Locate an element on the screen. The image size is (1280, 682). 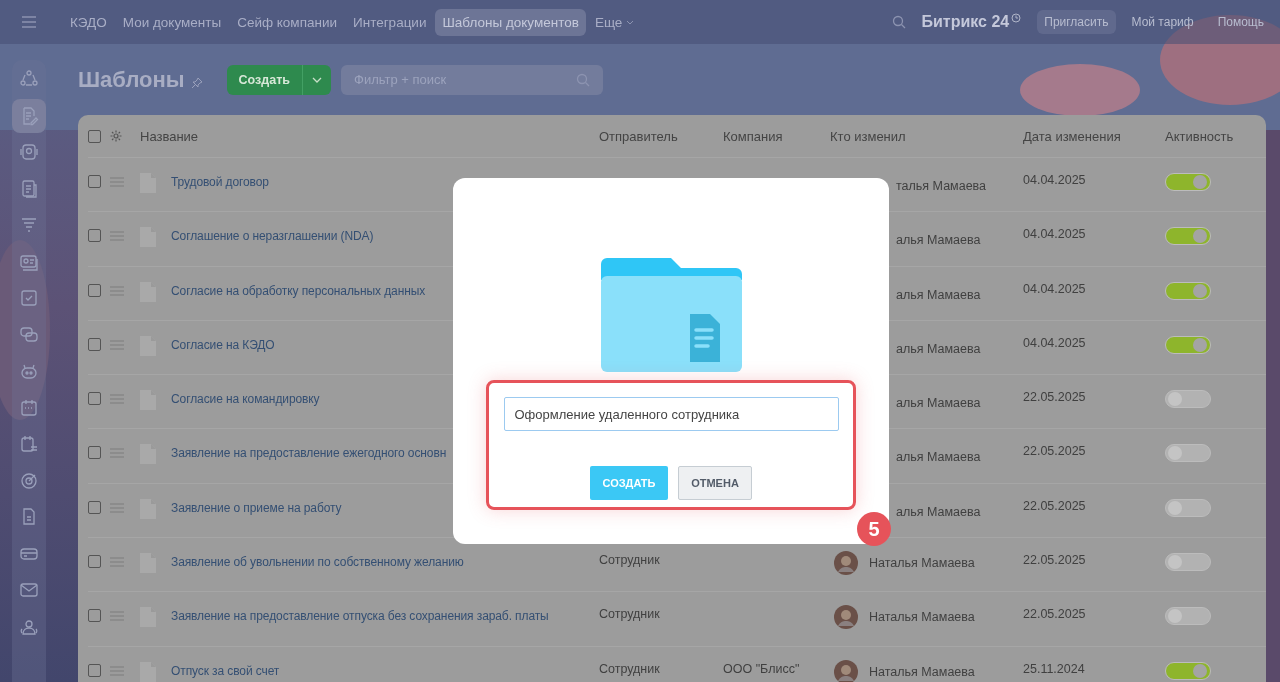
user-name: талья Мамаева is located at coordinates (941, 186).